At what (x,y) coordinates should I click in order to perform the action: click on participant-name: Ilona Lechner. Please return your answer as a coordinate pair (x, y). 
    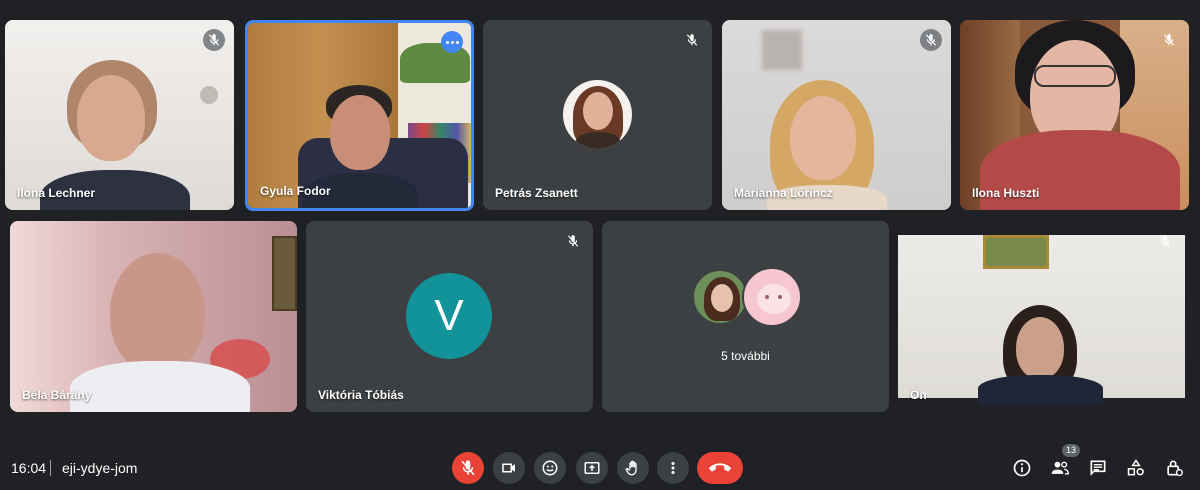
    Looking at the image, I should click on (56, 193).